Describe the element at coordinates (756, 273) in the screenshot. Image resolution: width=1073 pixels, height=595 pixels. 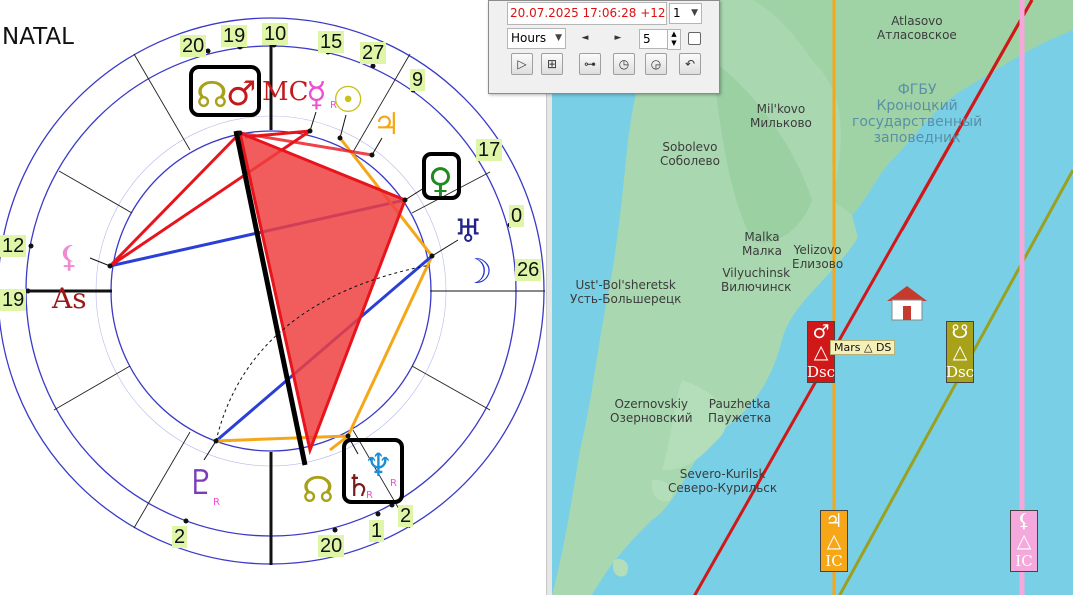
I see `place-name: Vilyuchinsk` at that location.